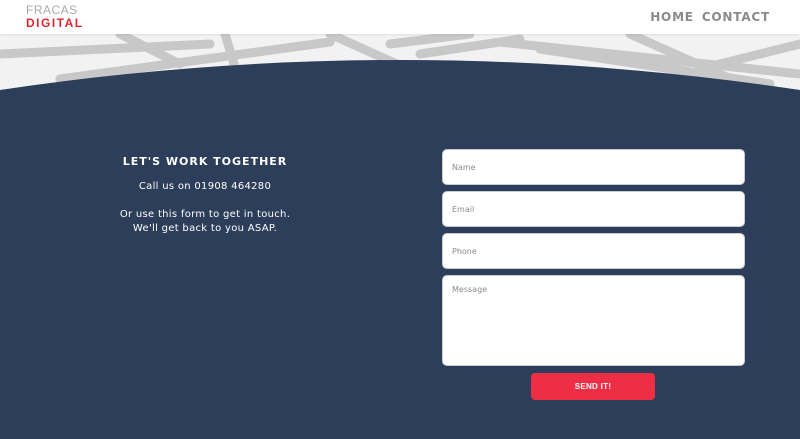  I want to click on section-heading: LET'S WORK TOGETHER, so click(205, 161).